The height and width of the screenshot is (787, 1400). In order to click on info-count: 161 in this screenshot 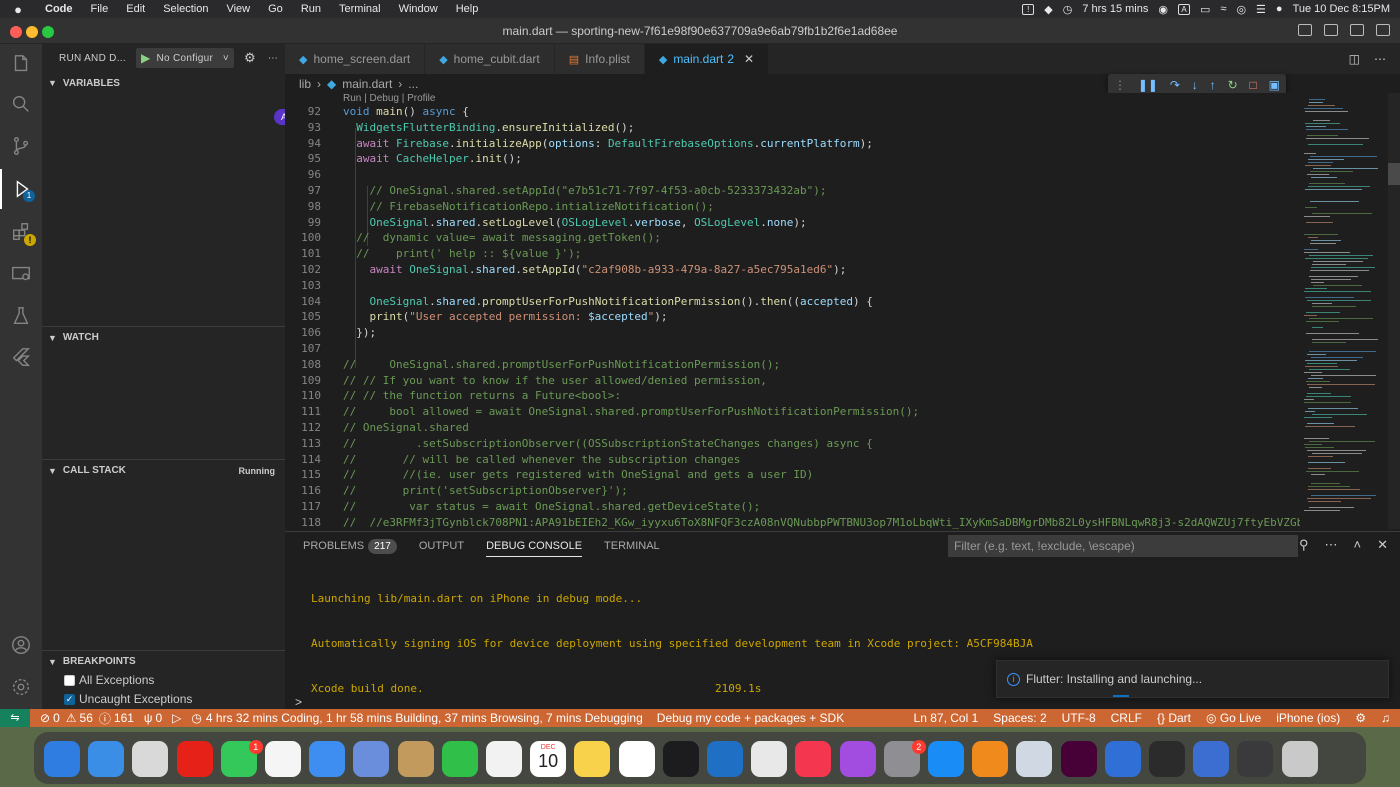, I will do `click(124, 718)`.